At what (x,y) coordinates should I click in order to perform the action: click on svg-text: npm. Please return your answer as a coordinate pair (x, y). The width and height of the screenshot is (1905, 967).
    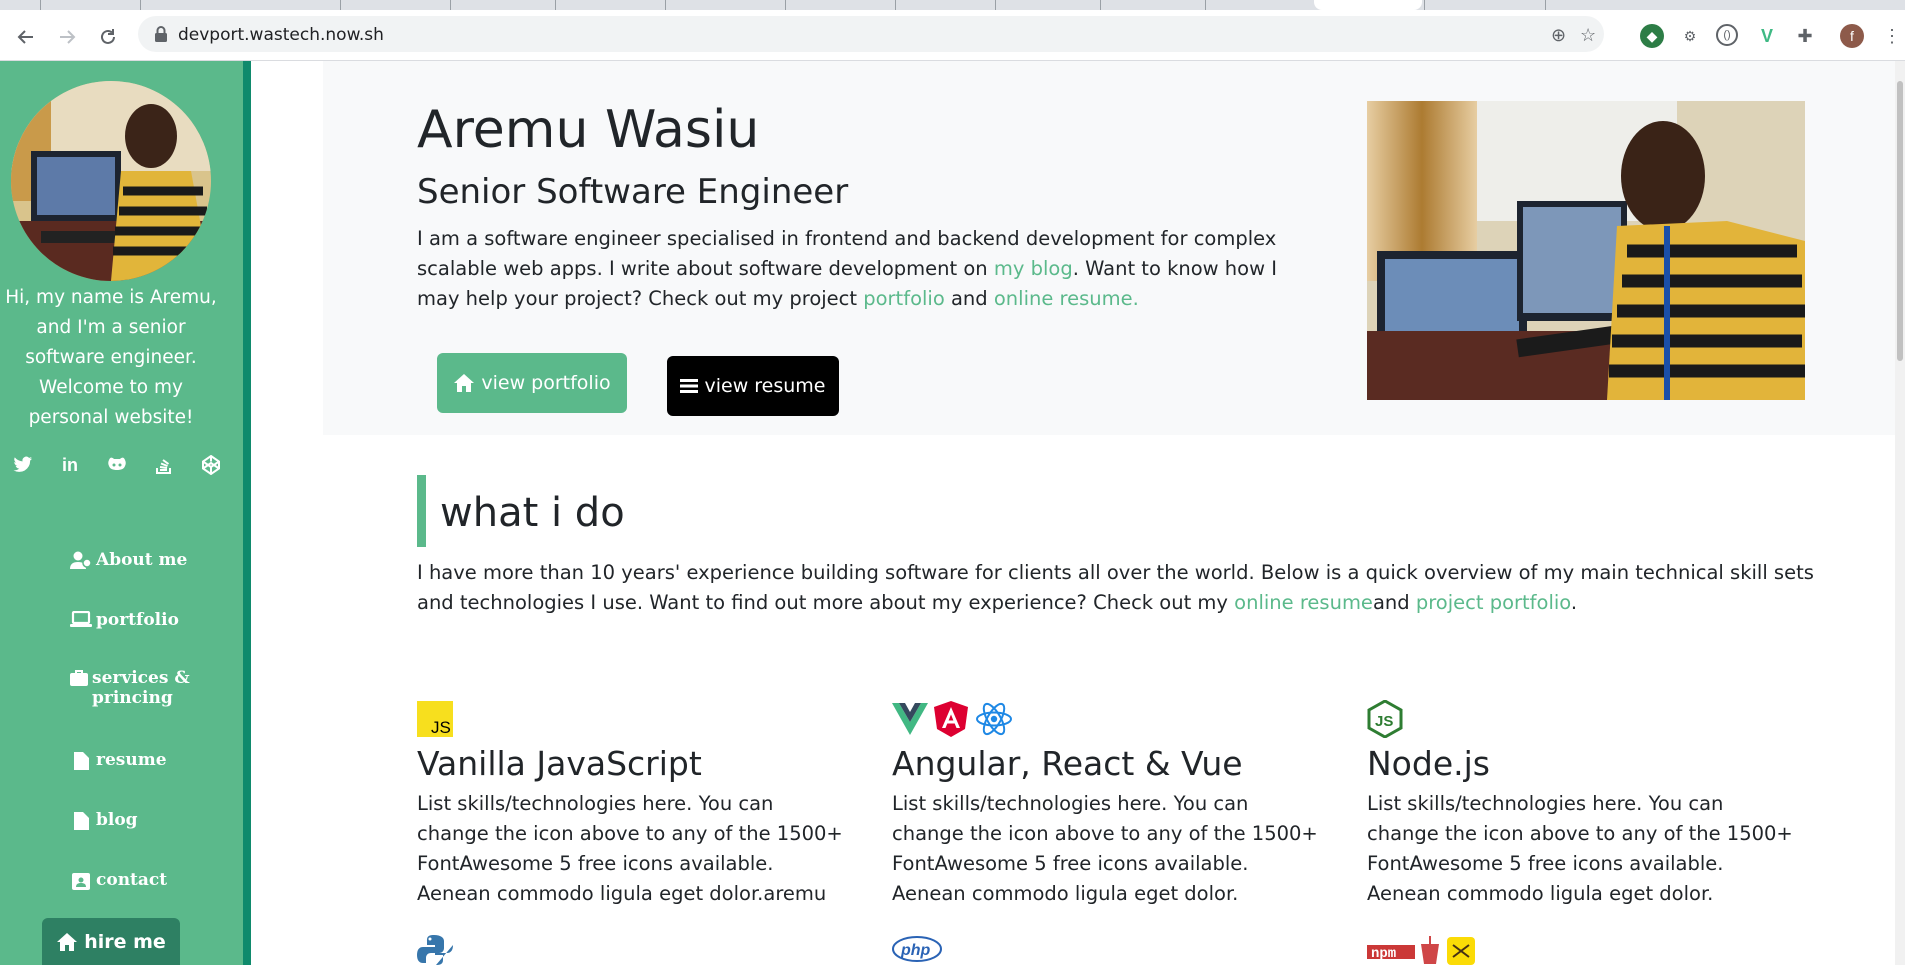
    Looking at the image, I should click on (1383, 954).